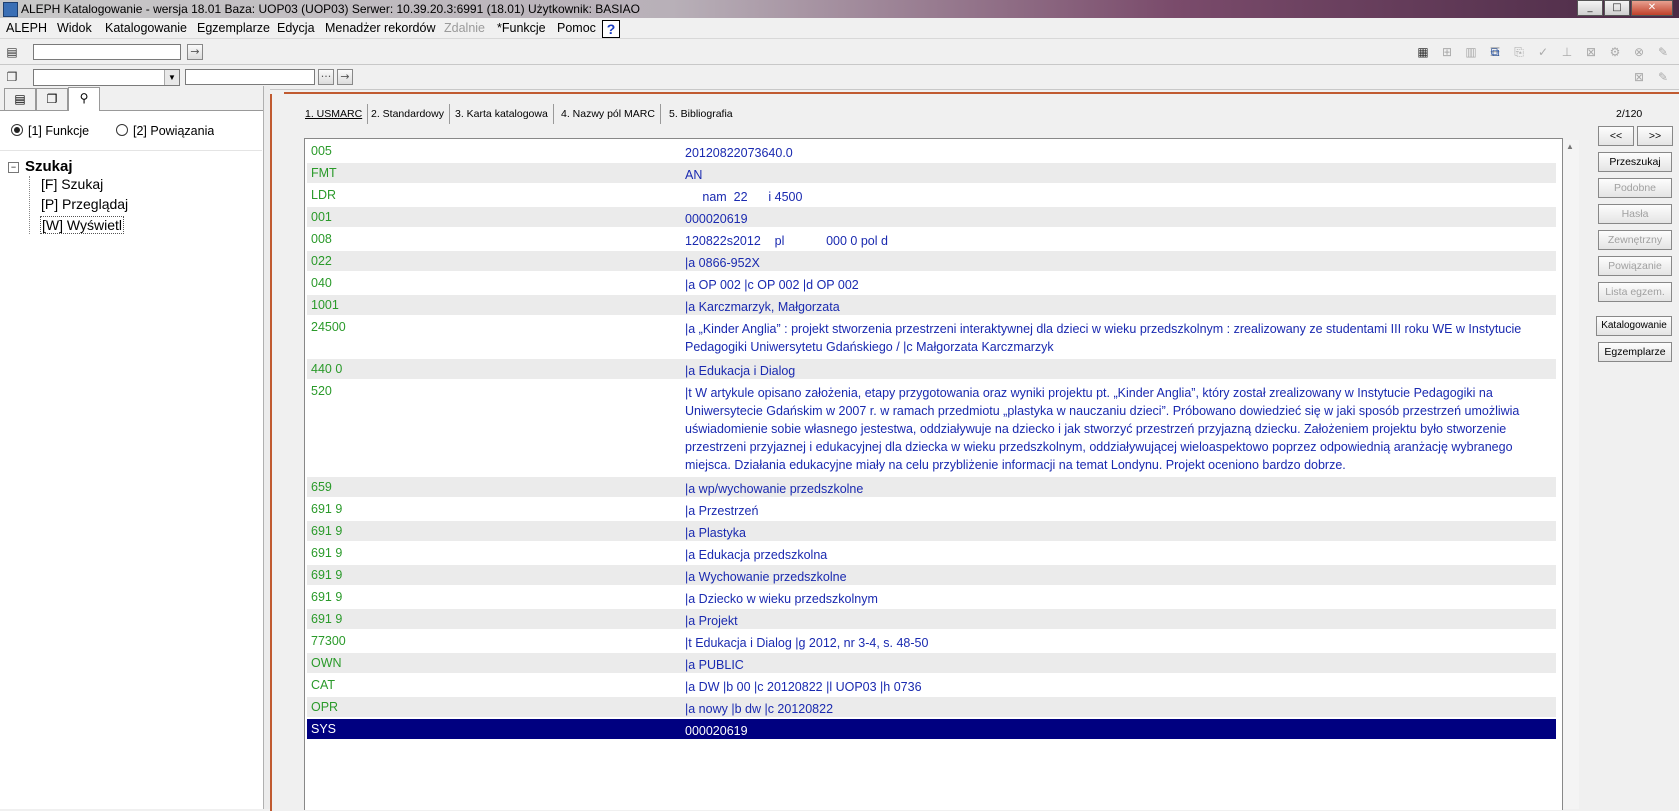  I want to click on field-value: |a 0866-952X, so click(722, 263).